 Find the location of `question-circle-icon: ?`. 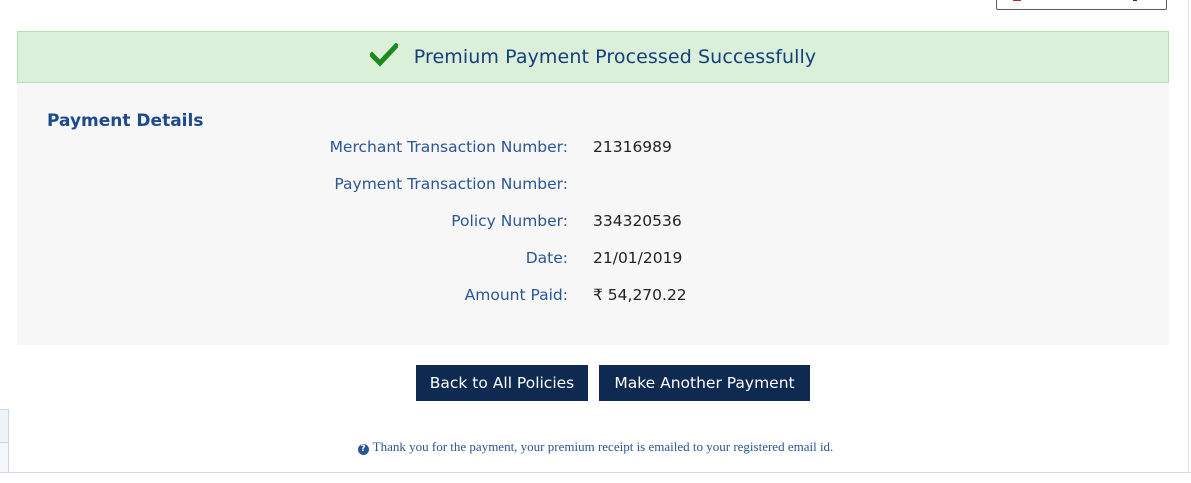

question-circle-icon: ? is located at coordinates (363, 449).